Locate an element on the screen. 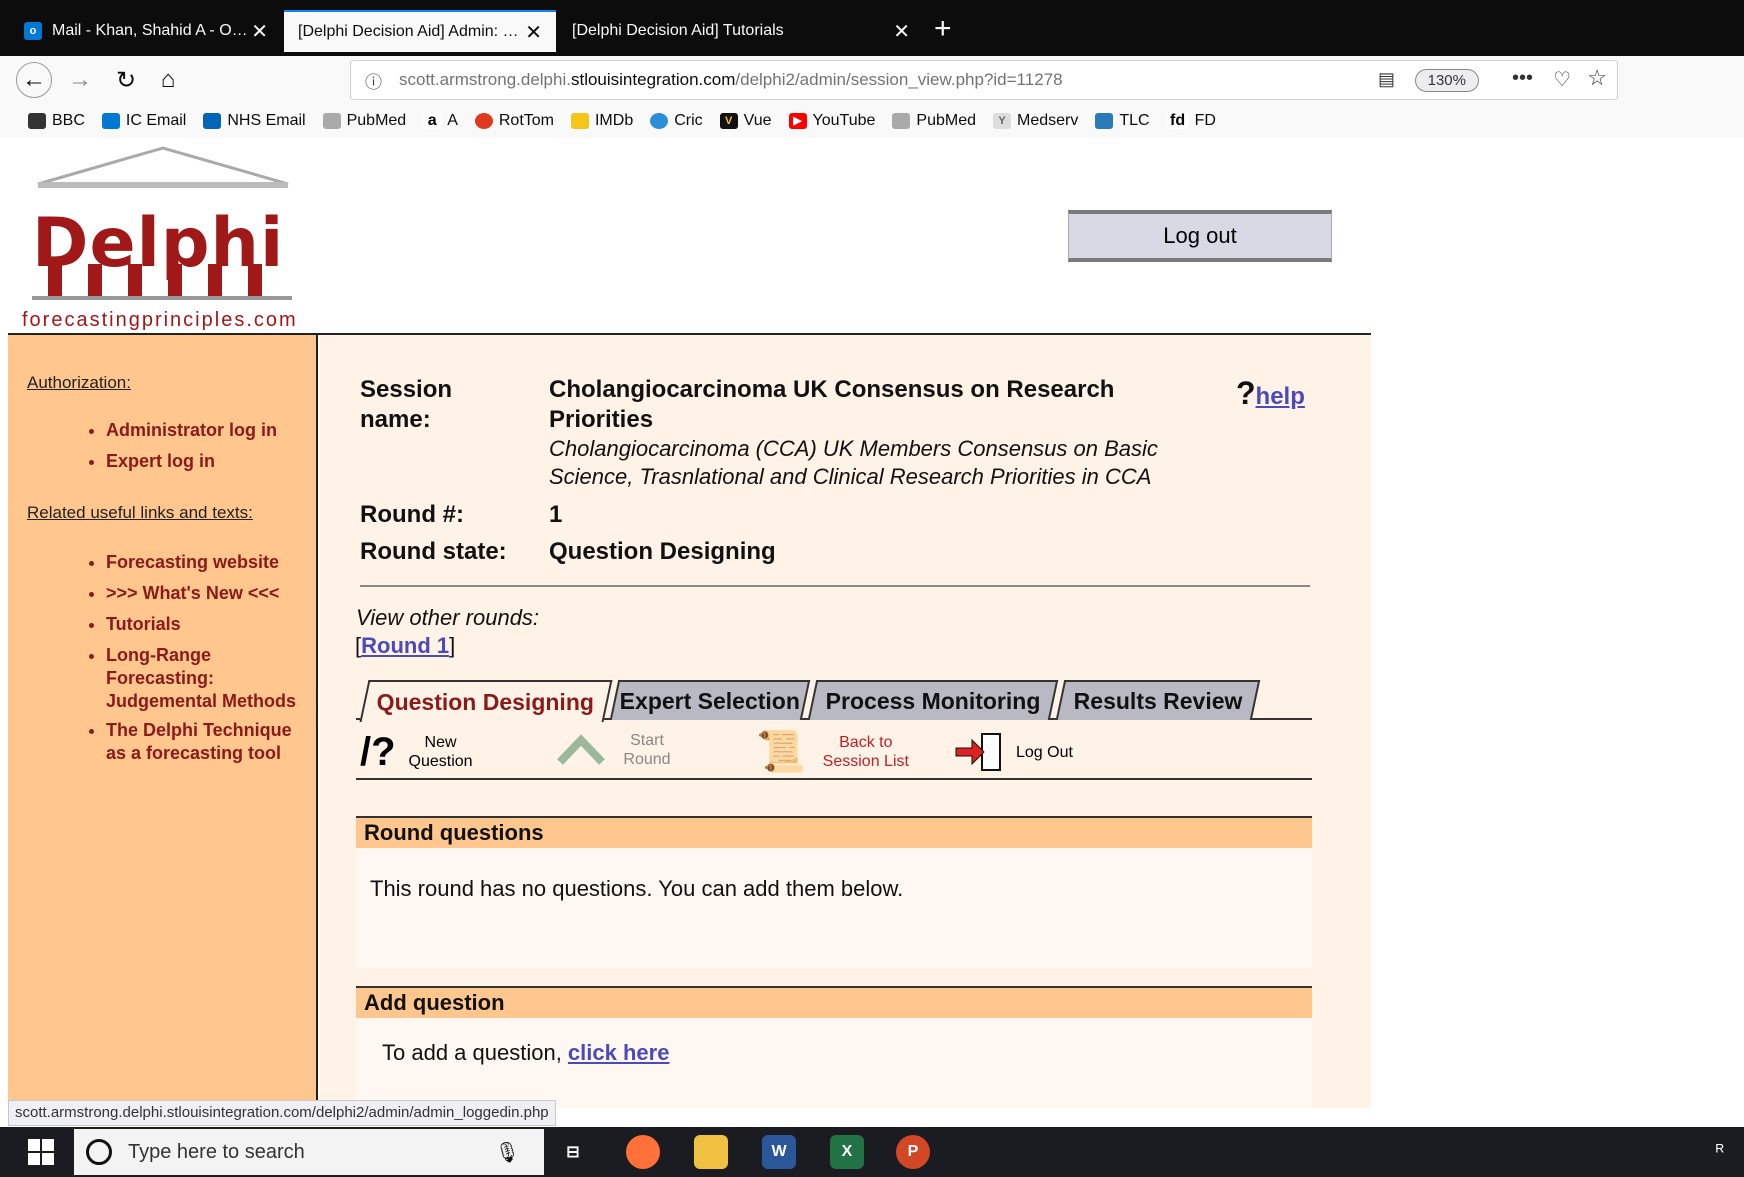  bookmark-bbc: BBC is located at coordinates (56, 121).